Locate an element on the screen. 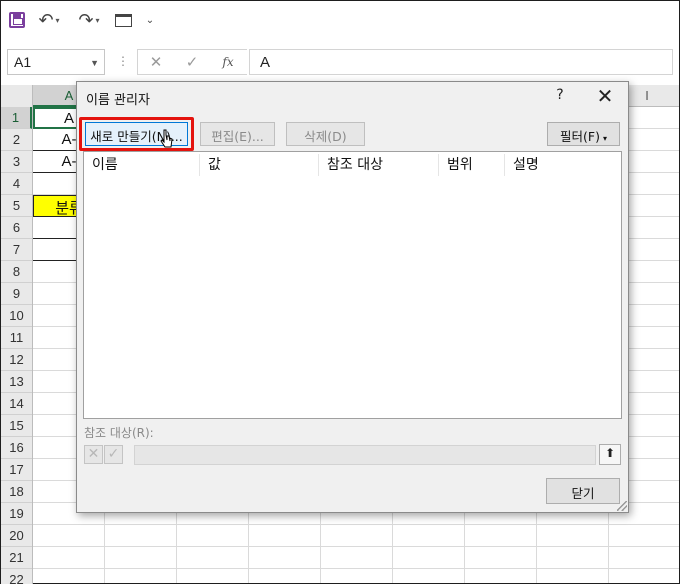  select-all-corner is located at coordinates (17, 96).